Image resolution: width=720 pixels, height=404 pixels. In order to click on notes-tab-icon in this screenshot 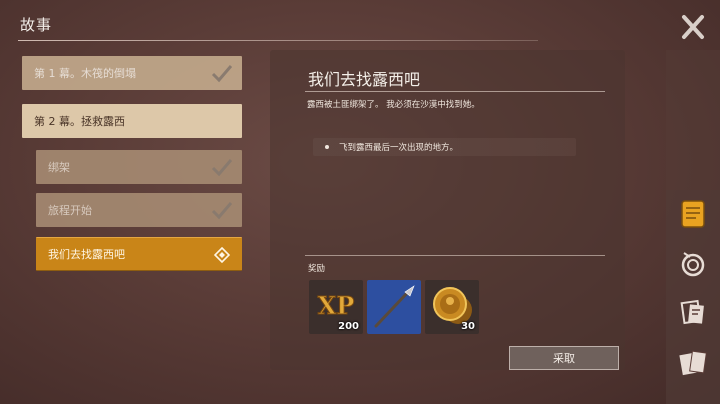, I will do `click(692, 312)`.